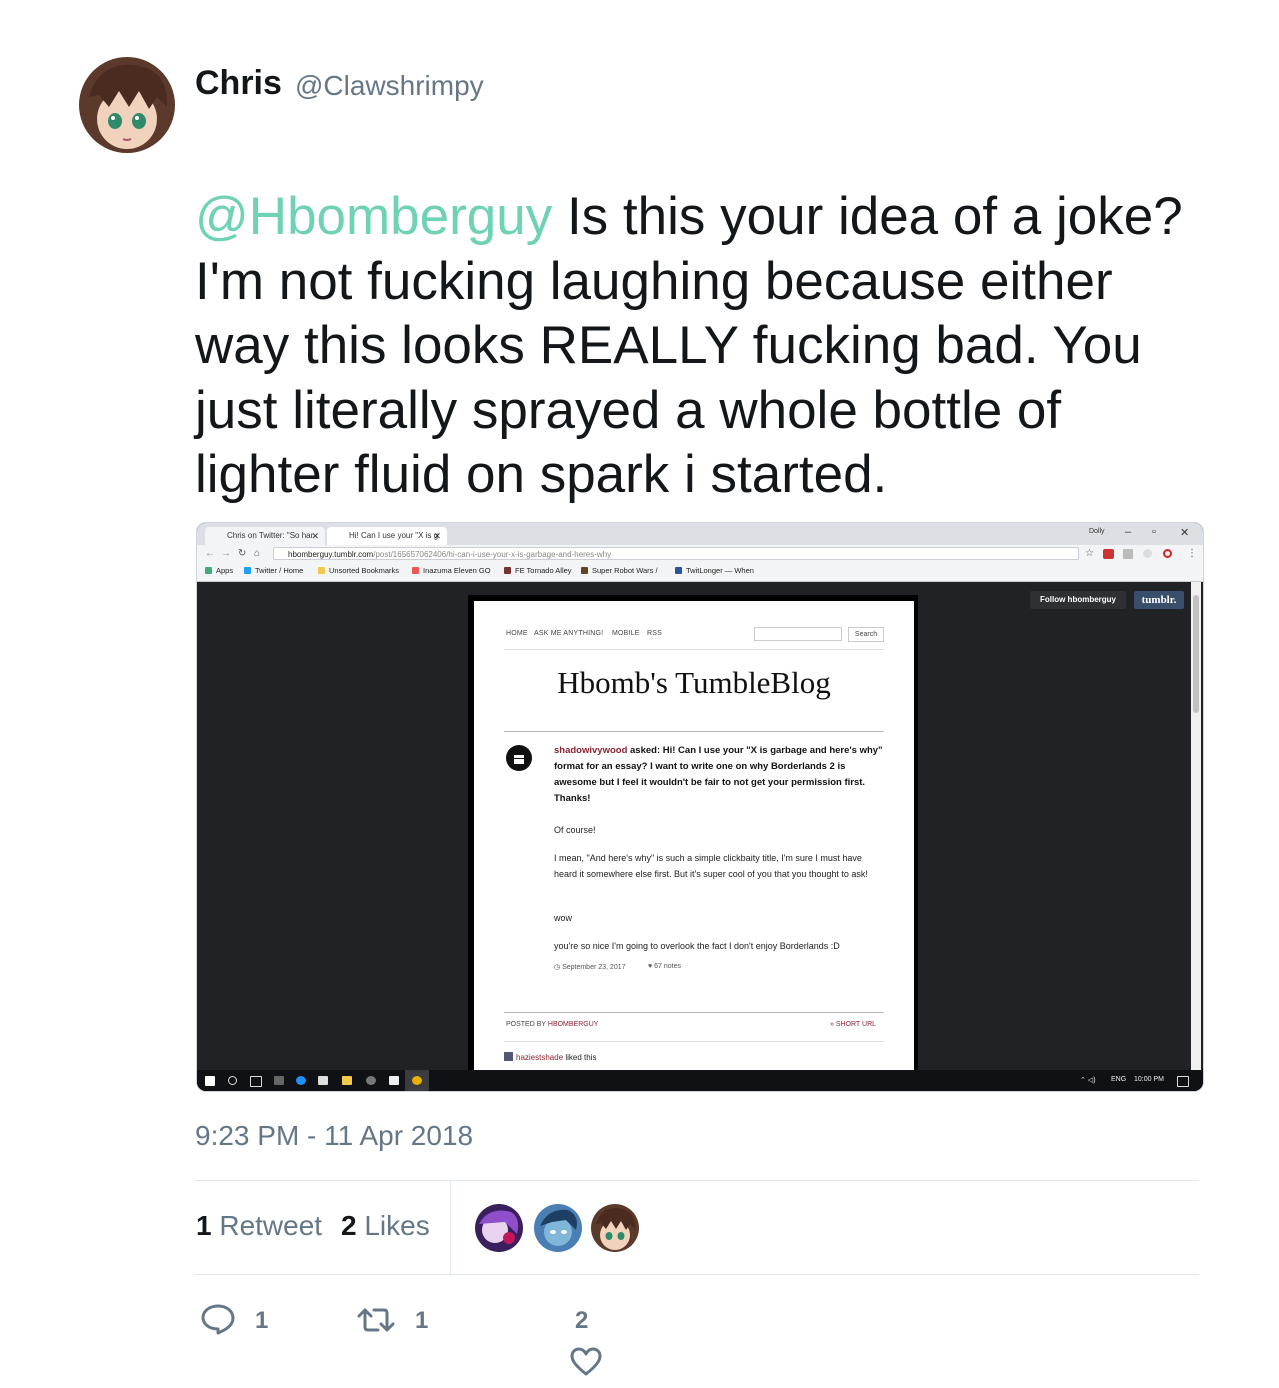  I want to click on text-post-icon, so click(519, 758).